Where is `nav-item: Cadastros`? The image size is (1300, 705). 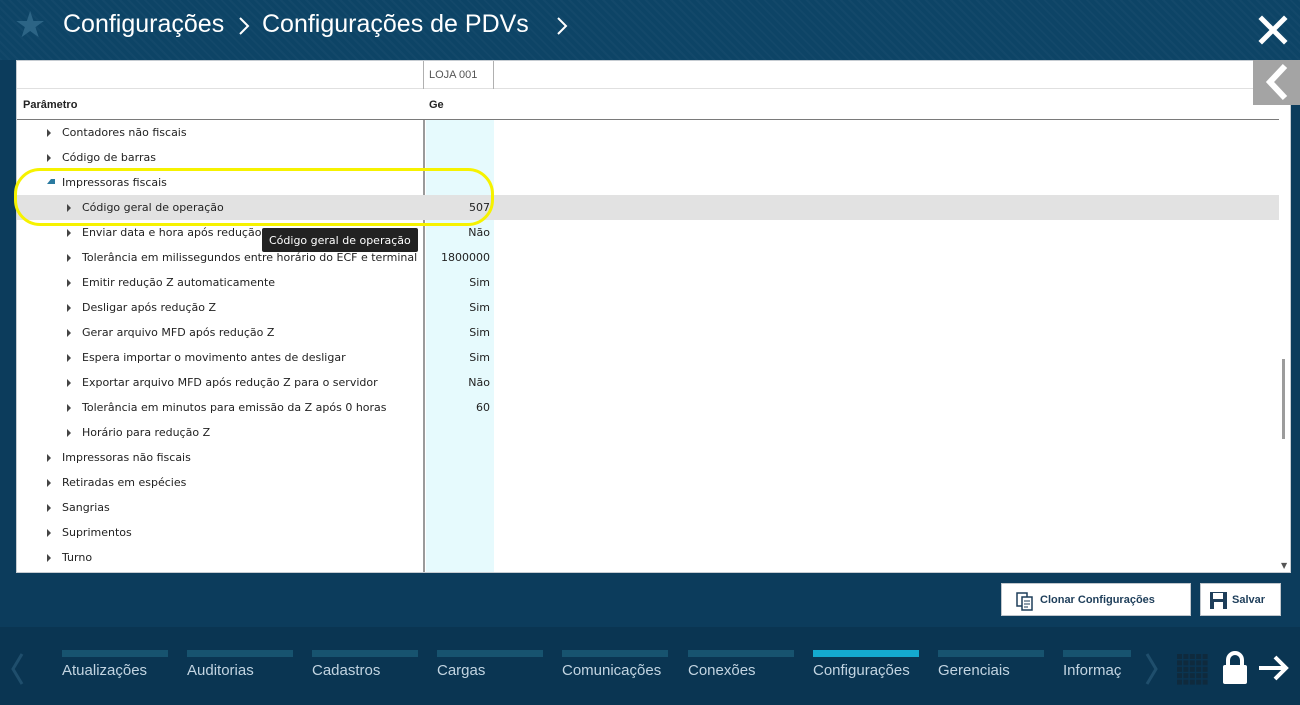 nav-item: Cadastros is located at coordinates (365, 670).